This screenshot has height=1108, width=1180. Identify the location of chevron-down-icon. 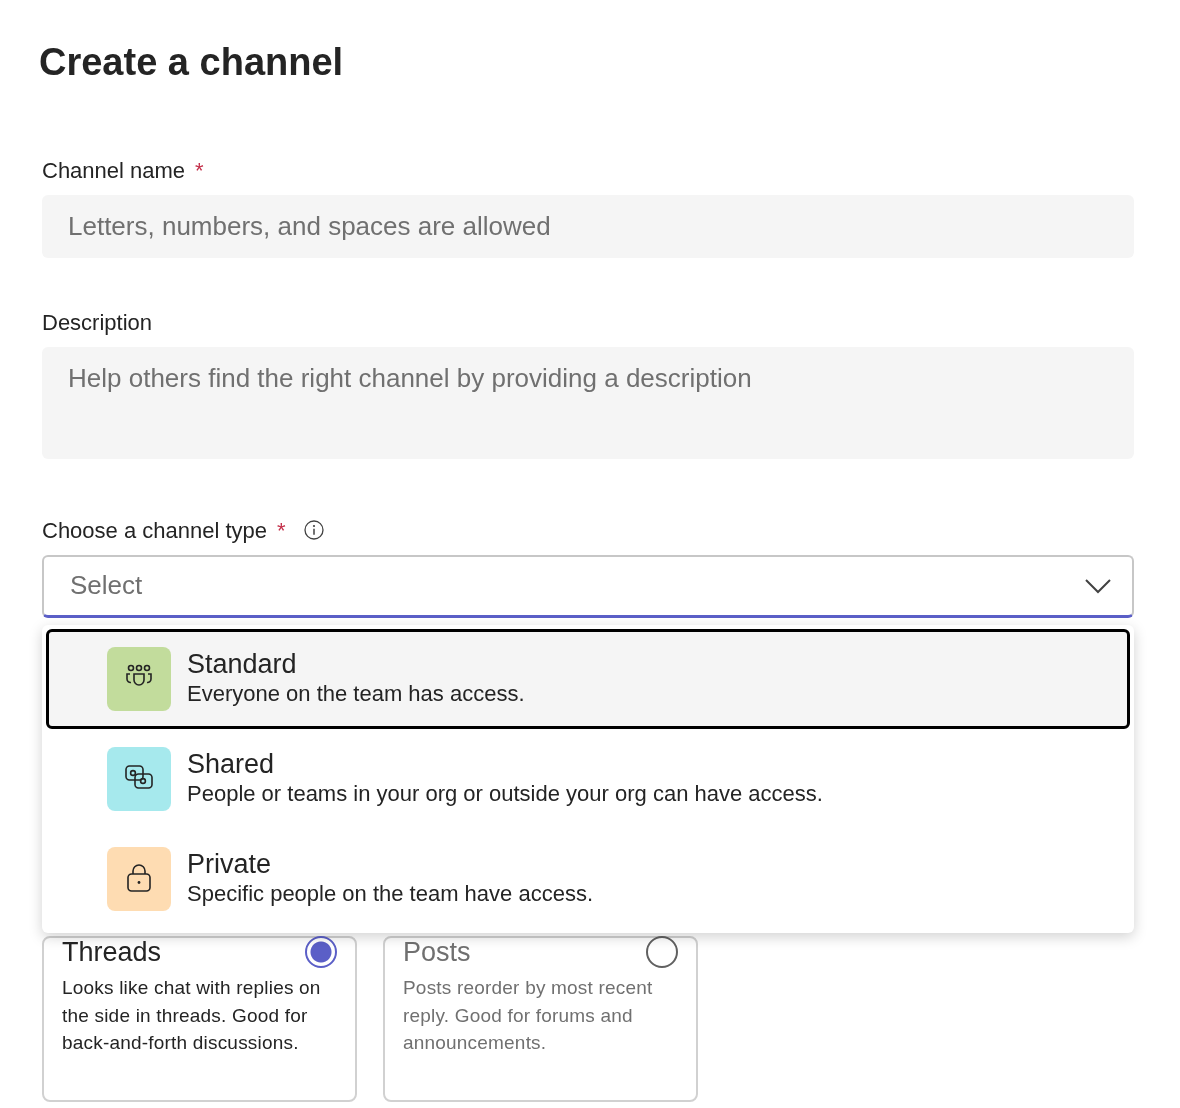
(1098, 585).